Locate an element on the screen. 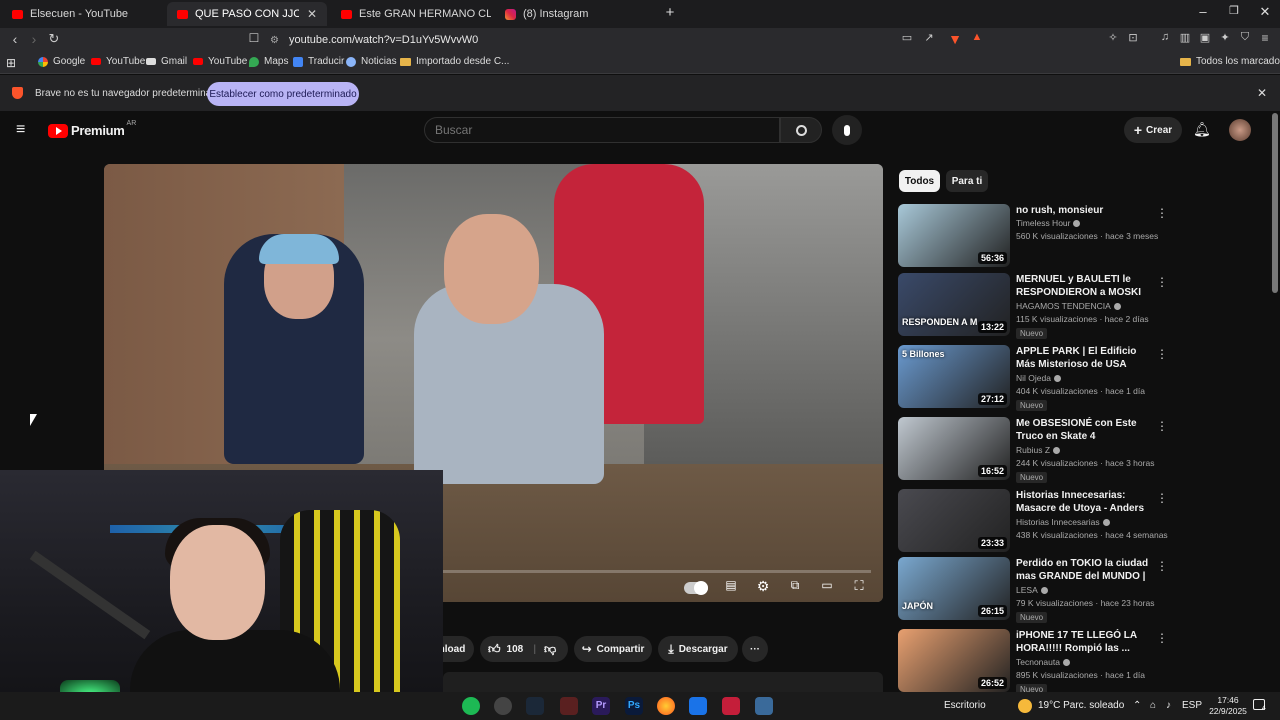 This screenshot has height=720, width=1280. channel-name: Tecnonauta is located at coordinates (1043, 662).